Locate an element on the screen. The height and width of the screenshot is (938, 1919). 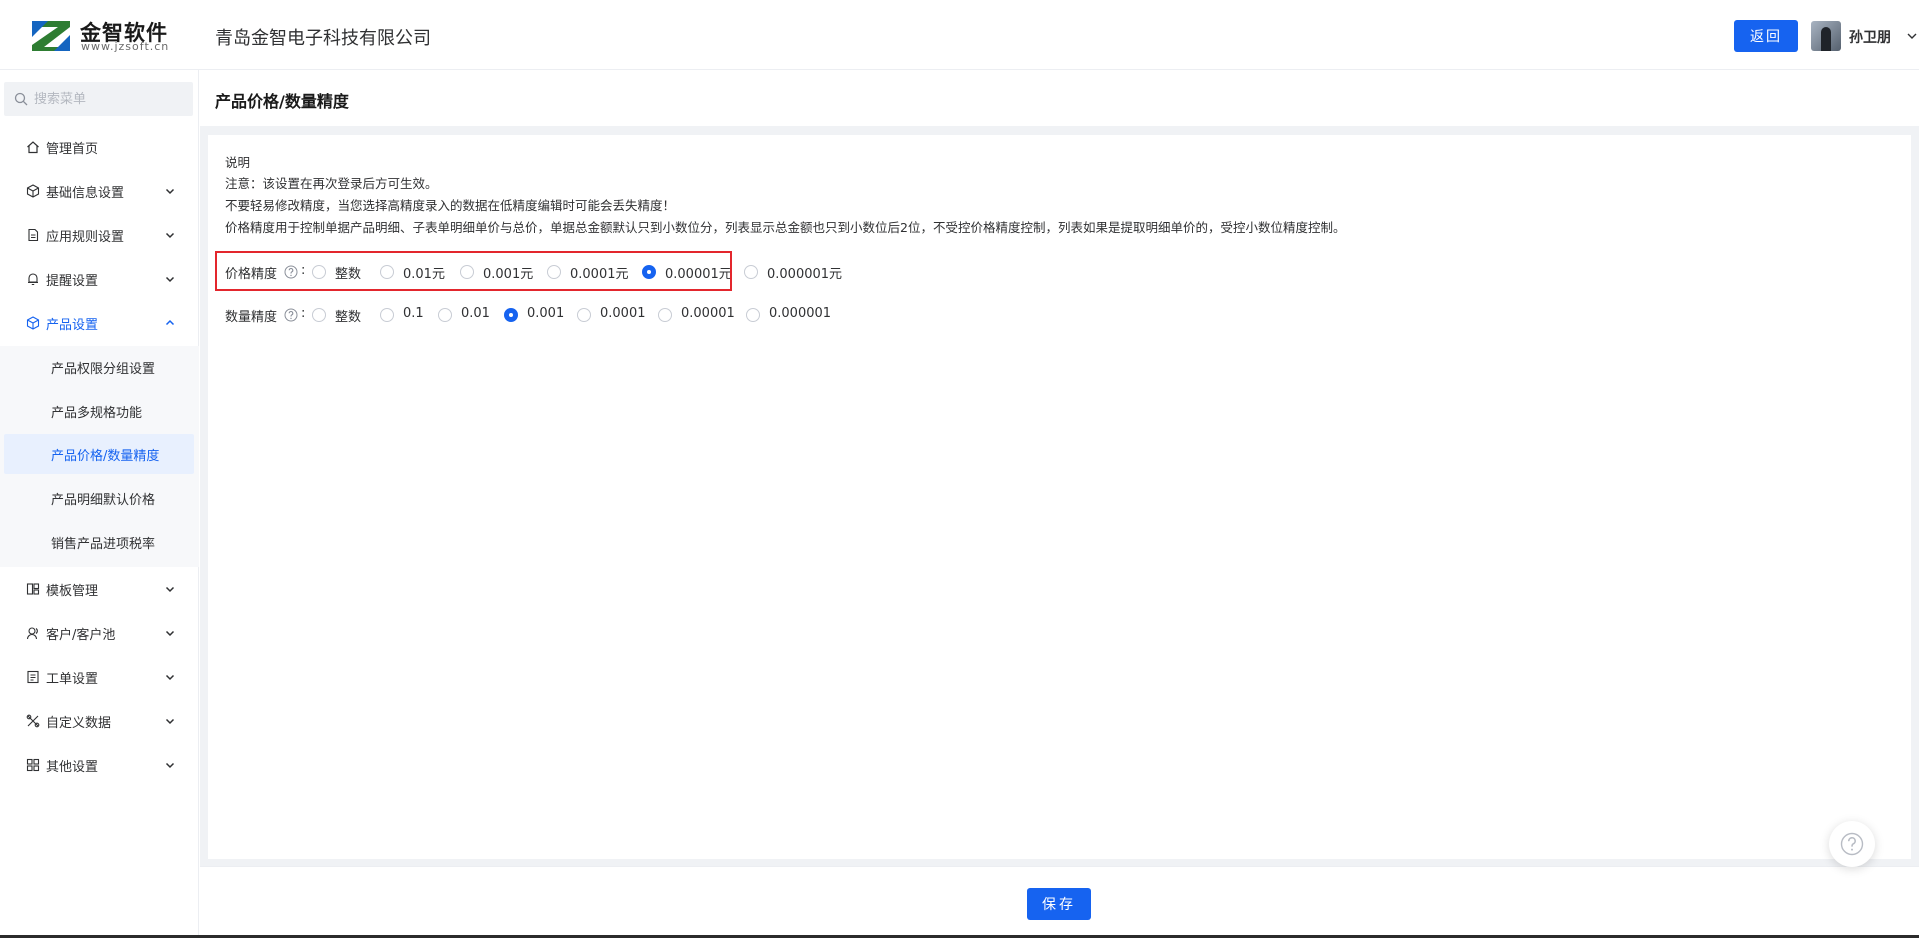
sidebar-item-label: 客户/客户池 is located at coordinates (81, 635).